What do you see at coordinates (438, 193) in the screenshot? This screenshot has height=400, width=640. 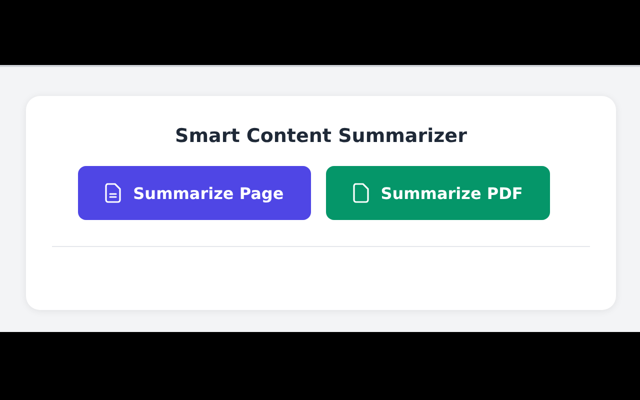 I see `summarize-button: Summarize PDF` at bounding box center [438, 193].